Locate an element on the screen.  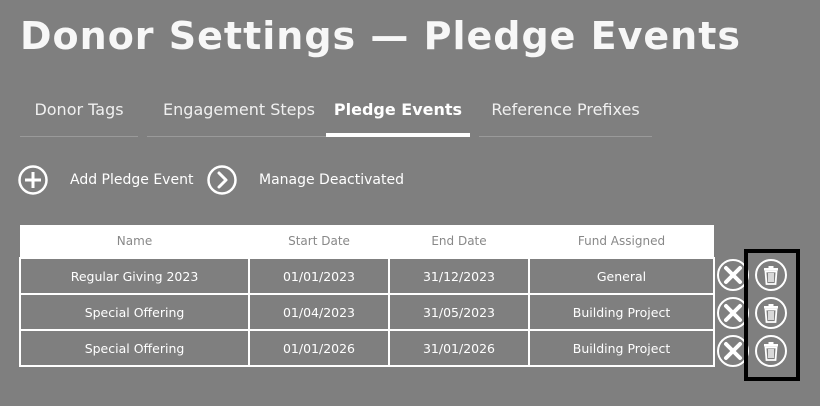
cell-start-date: 01/01/2023 is located at coordinates (319, 276).